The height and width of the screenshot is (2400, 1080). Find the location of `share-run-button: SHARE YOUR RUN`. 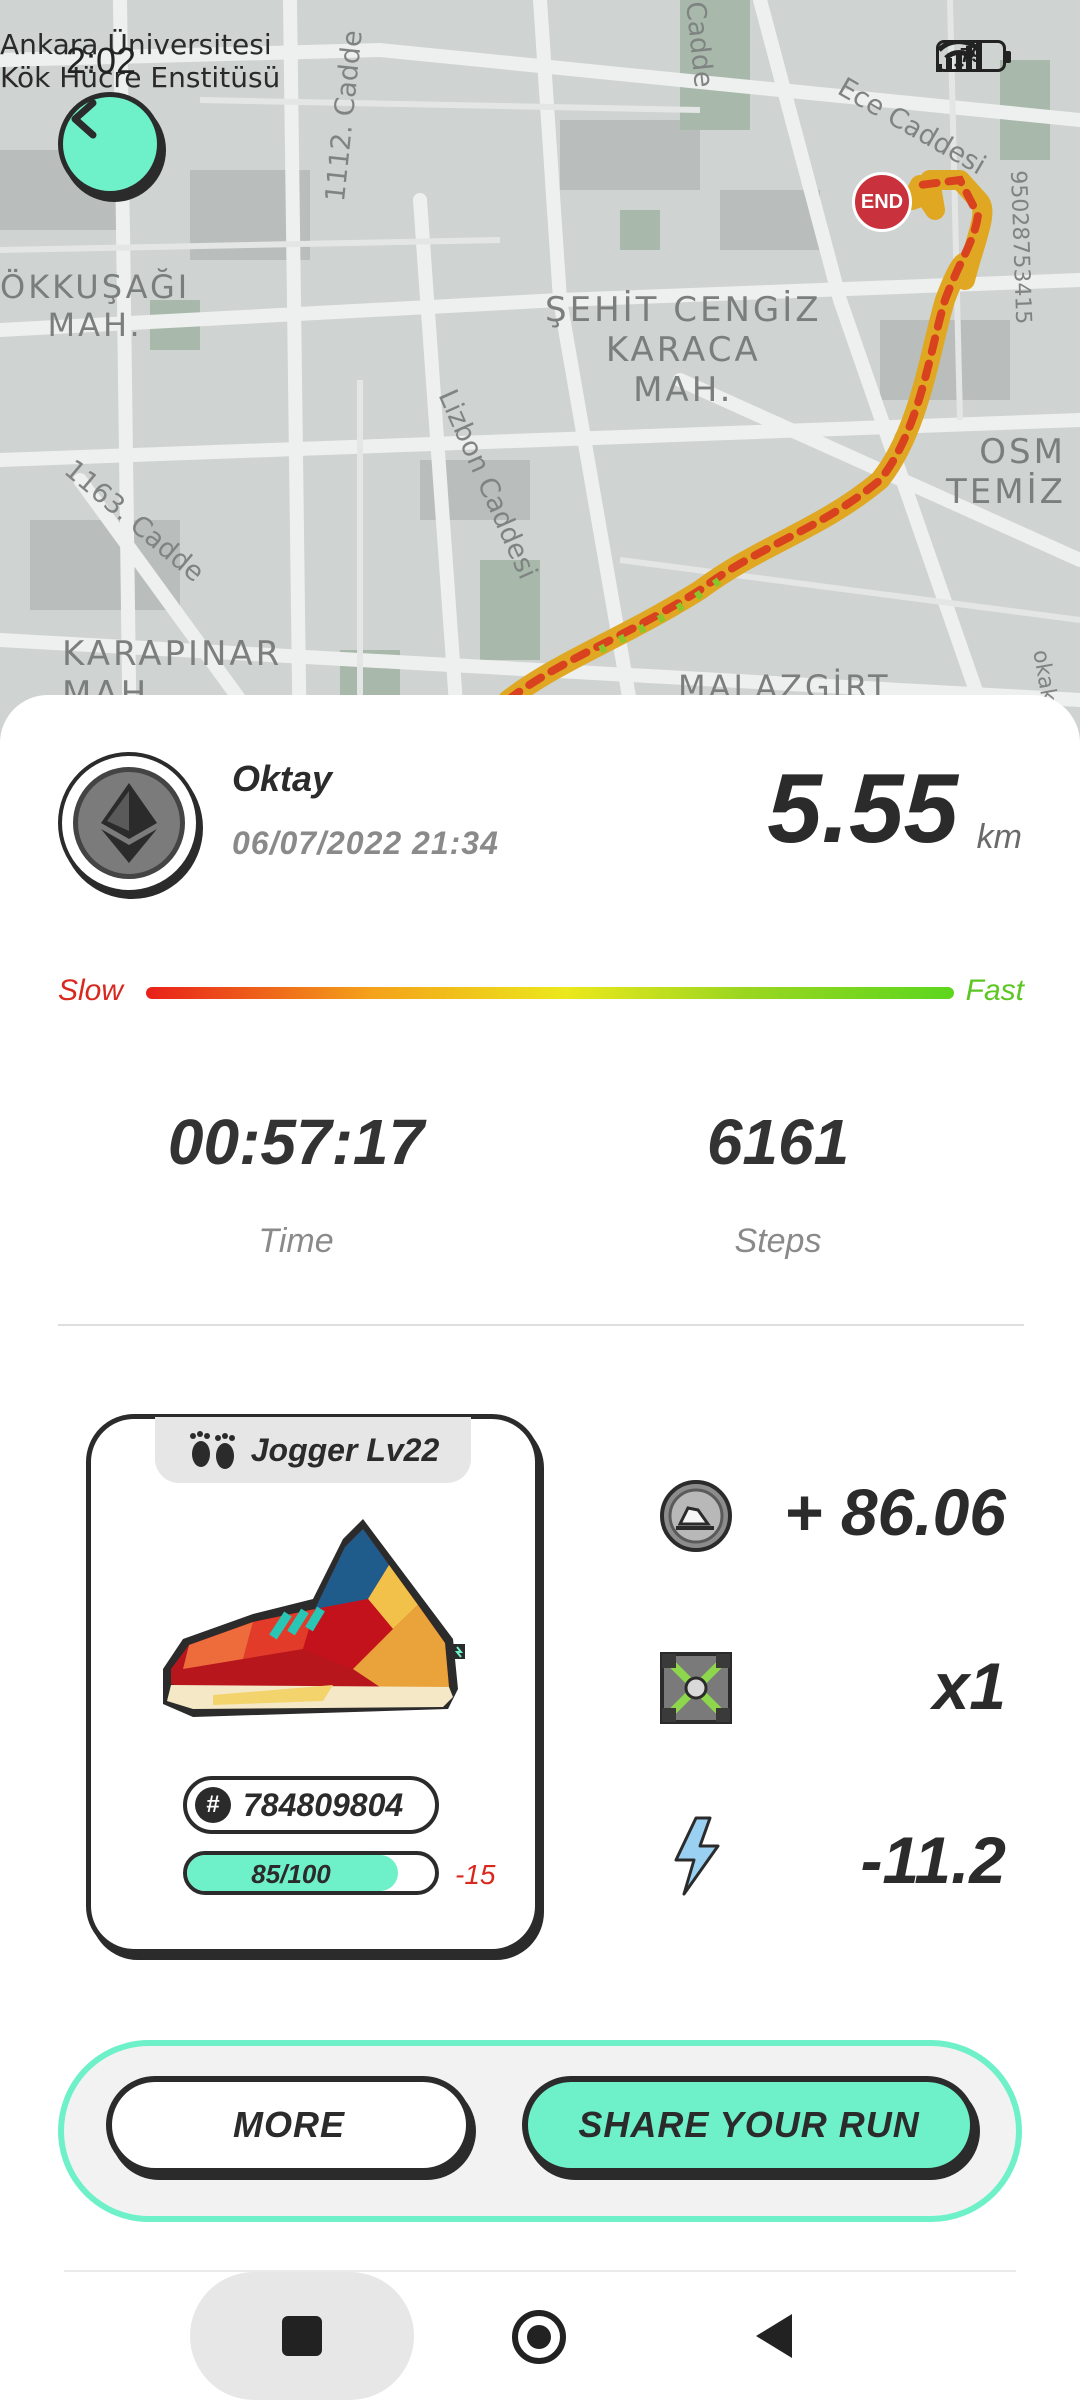

share-run-button: SHARE YOUR RUN is located at coordinates (749, 2125).